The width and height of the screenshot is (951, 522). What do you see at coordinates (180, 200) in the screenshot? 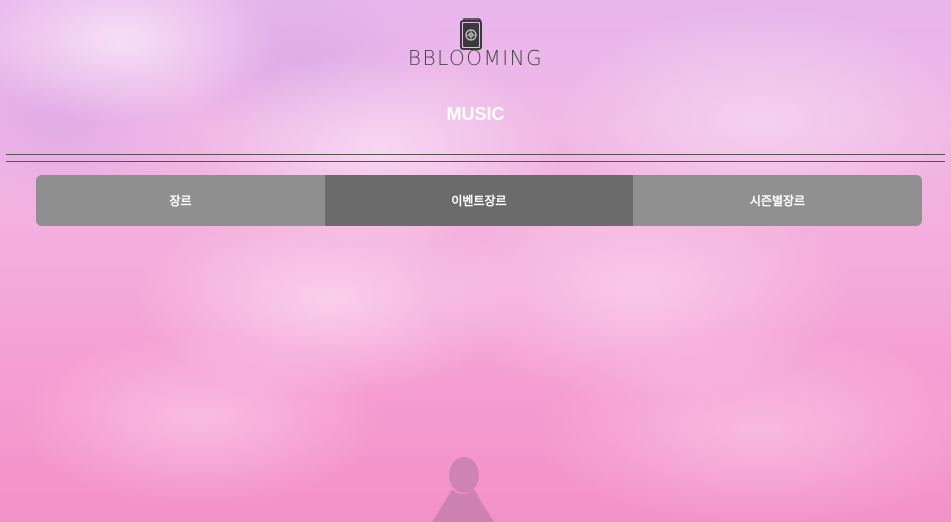
I see `tab-genre: 장르` at bounding box center [180, 200].